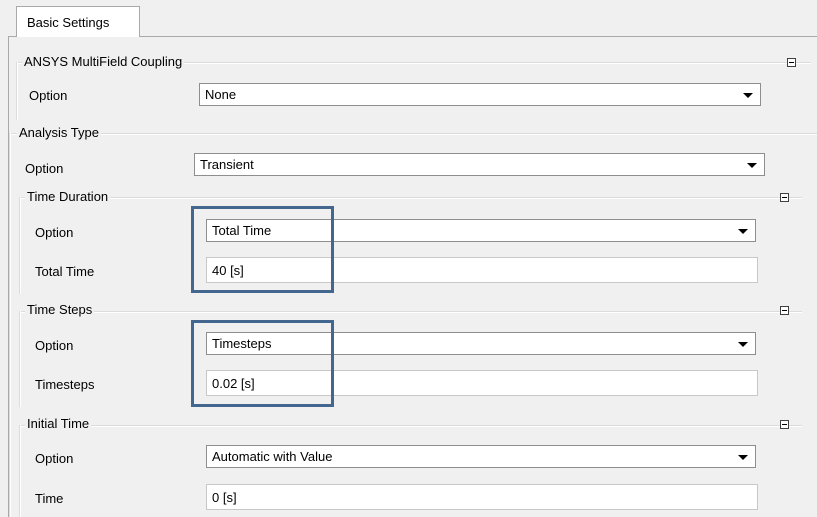  I want to click on initial-time-option-select: Automatic with Value, so click(481, 456).